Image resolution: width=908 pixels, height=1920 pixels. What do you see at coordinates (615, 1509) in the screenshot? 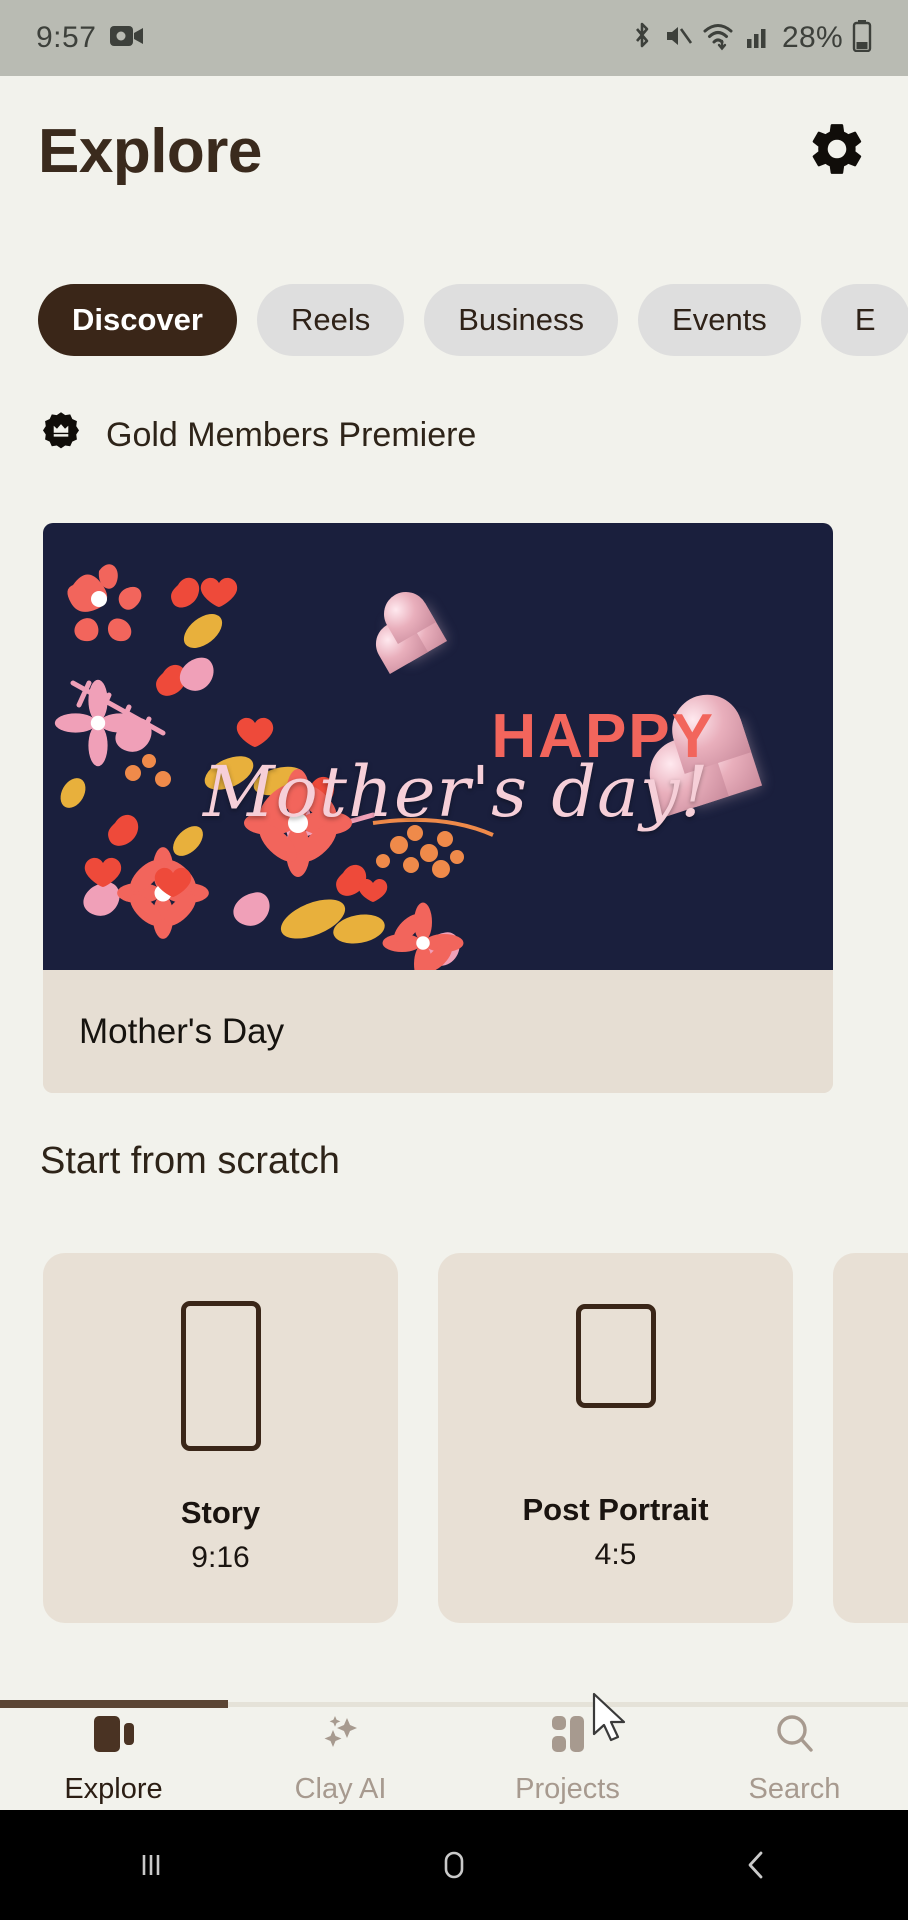
I see `format-label: Post Portrait` at bounding box center [615, 1509].